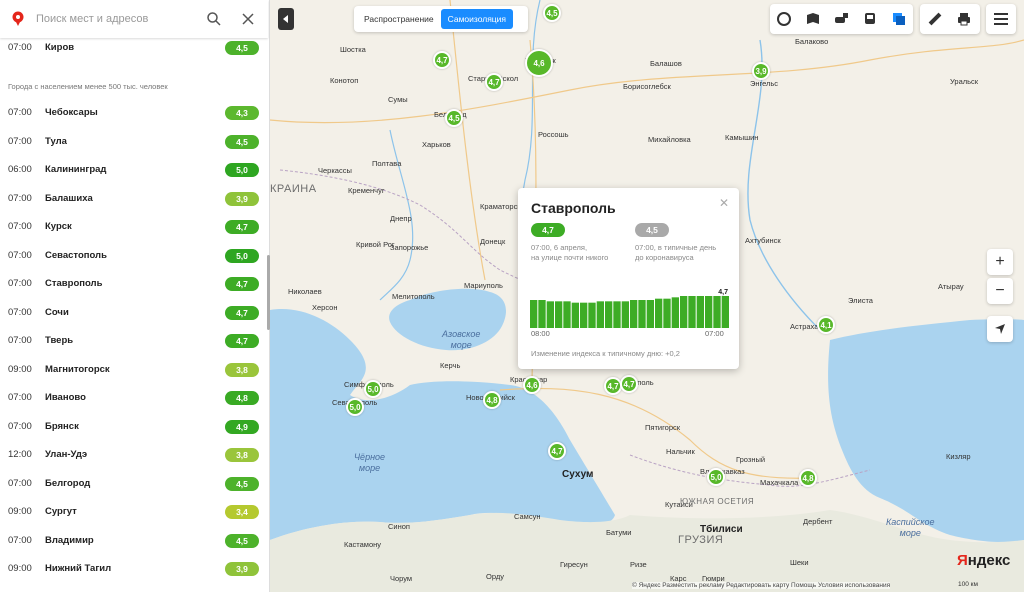  I want to click on score-badge: 4,5, so click(242, 48).